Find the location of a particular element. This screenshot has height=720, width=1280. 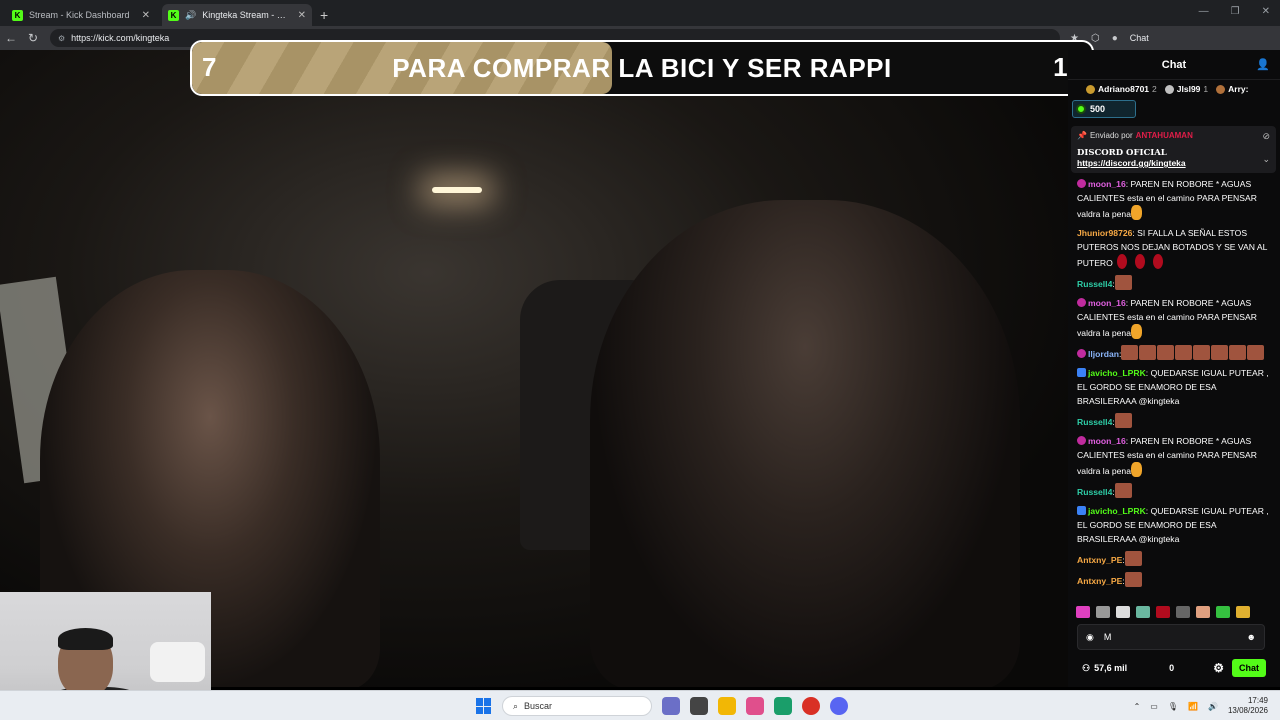

channel-points: 500 is located at coordinates (1104, 109).